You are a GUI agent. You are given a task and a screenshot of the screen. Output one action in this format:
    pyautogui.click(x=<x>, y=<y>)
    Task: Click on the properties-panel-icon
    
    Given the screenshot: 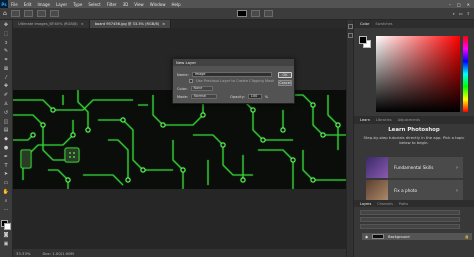 What is the action you would take?
    pyautogui.click(x=350, y=35)
    